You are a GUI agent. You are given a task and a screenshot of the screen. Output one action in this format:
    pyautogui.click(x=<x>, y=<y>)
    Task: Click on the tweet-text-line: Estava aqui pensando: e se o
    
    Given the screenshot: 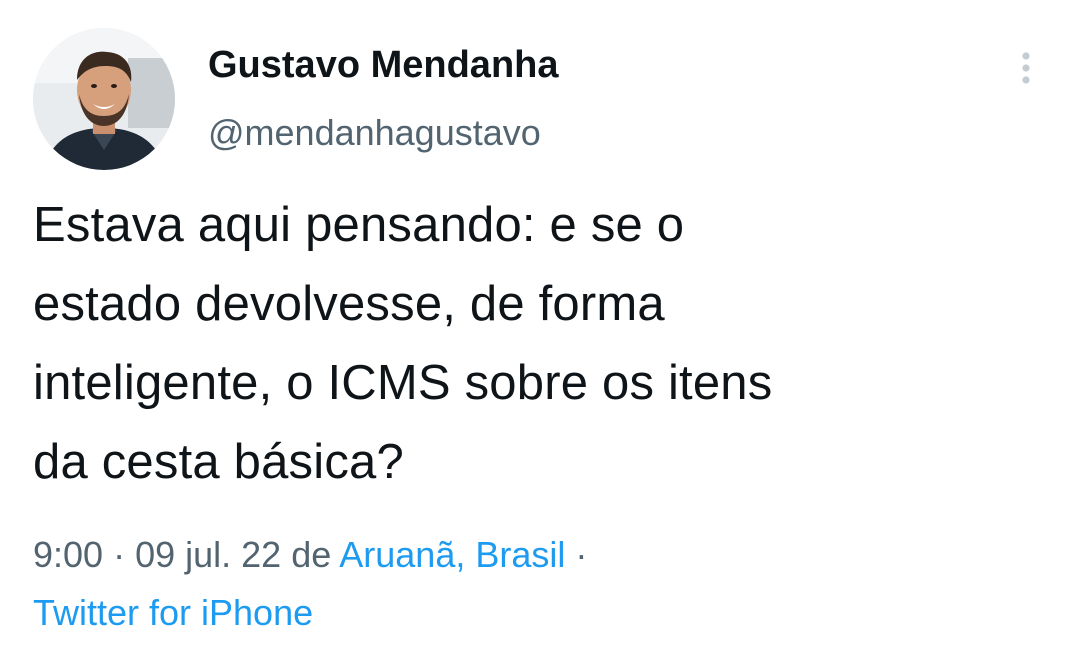 What is the action you would take?
    pyautogui.click(x=359, y=225)
    